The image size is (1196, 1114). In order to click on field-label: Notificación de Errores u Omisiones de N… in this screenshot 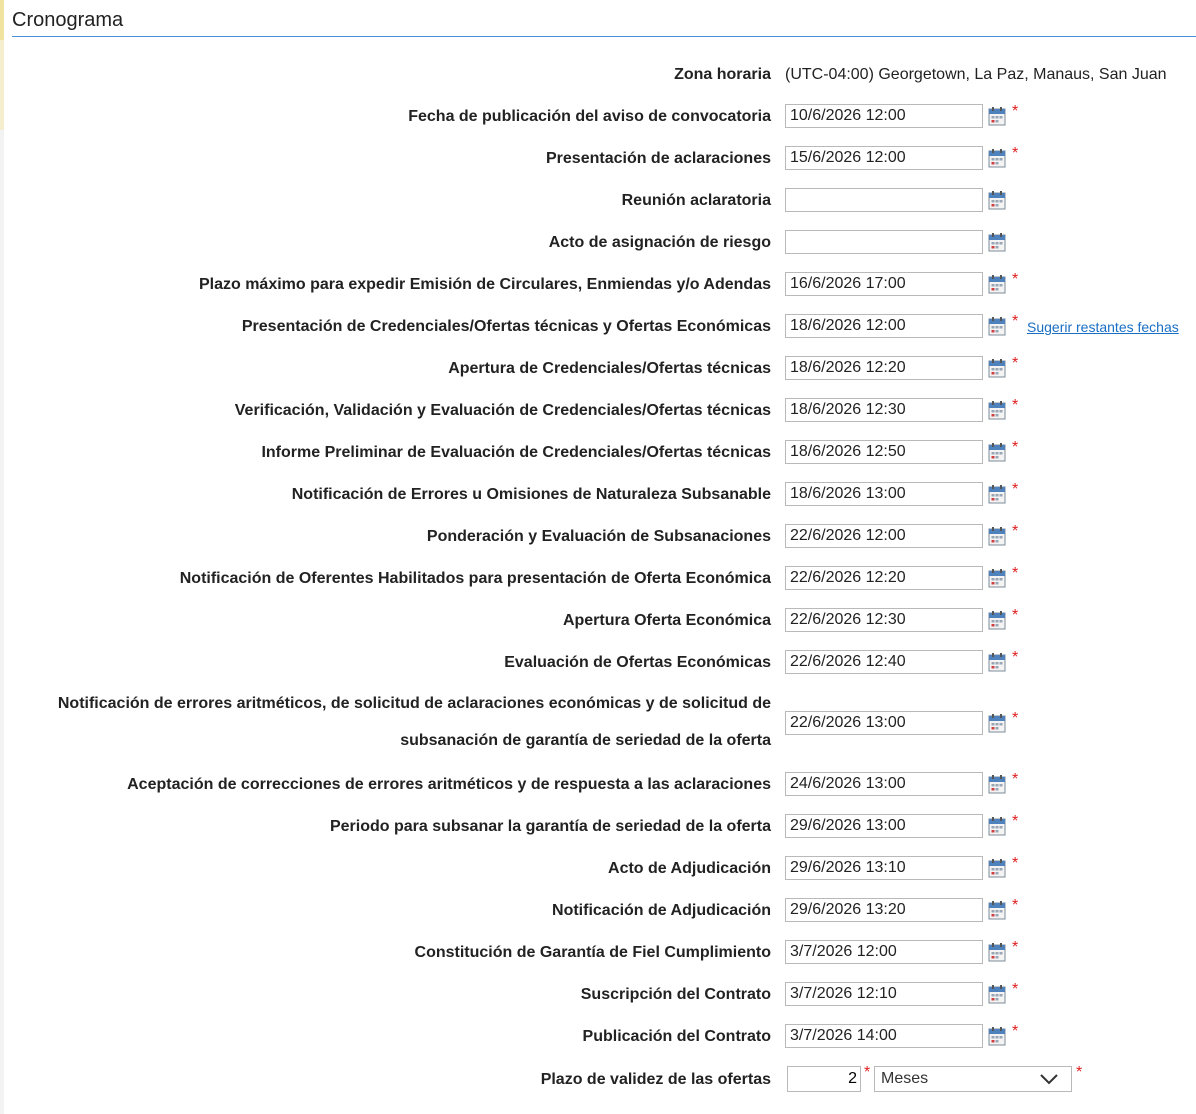, I will do `click(531, 494)`.